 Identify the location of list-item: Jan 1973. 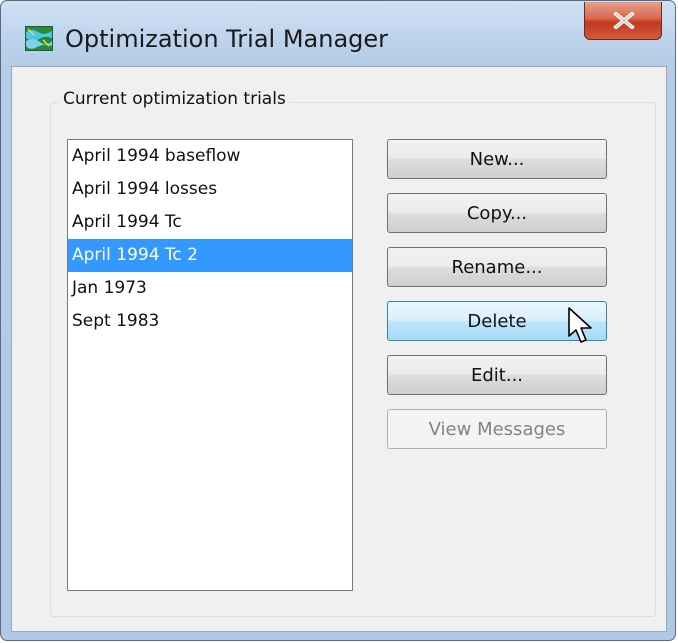
(210, 288).